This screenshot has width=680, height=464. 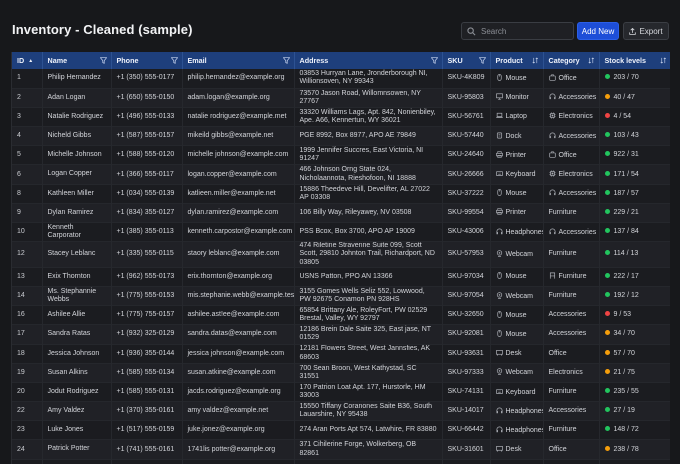 I want to click on column-header-address: Address, so click(x=368, y=60).